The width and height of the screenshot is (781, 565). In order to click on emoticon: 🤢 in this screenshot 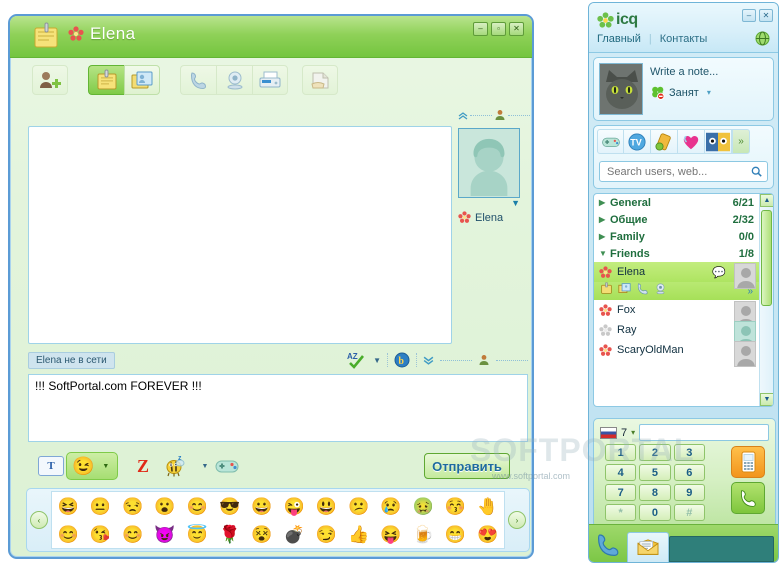, I will do `click(423, 506)`.